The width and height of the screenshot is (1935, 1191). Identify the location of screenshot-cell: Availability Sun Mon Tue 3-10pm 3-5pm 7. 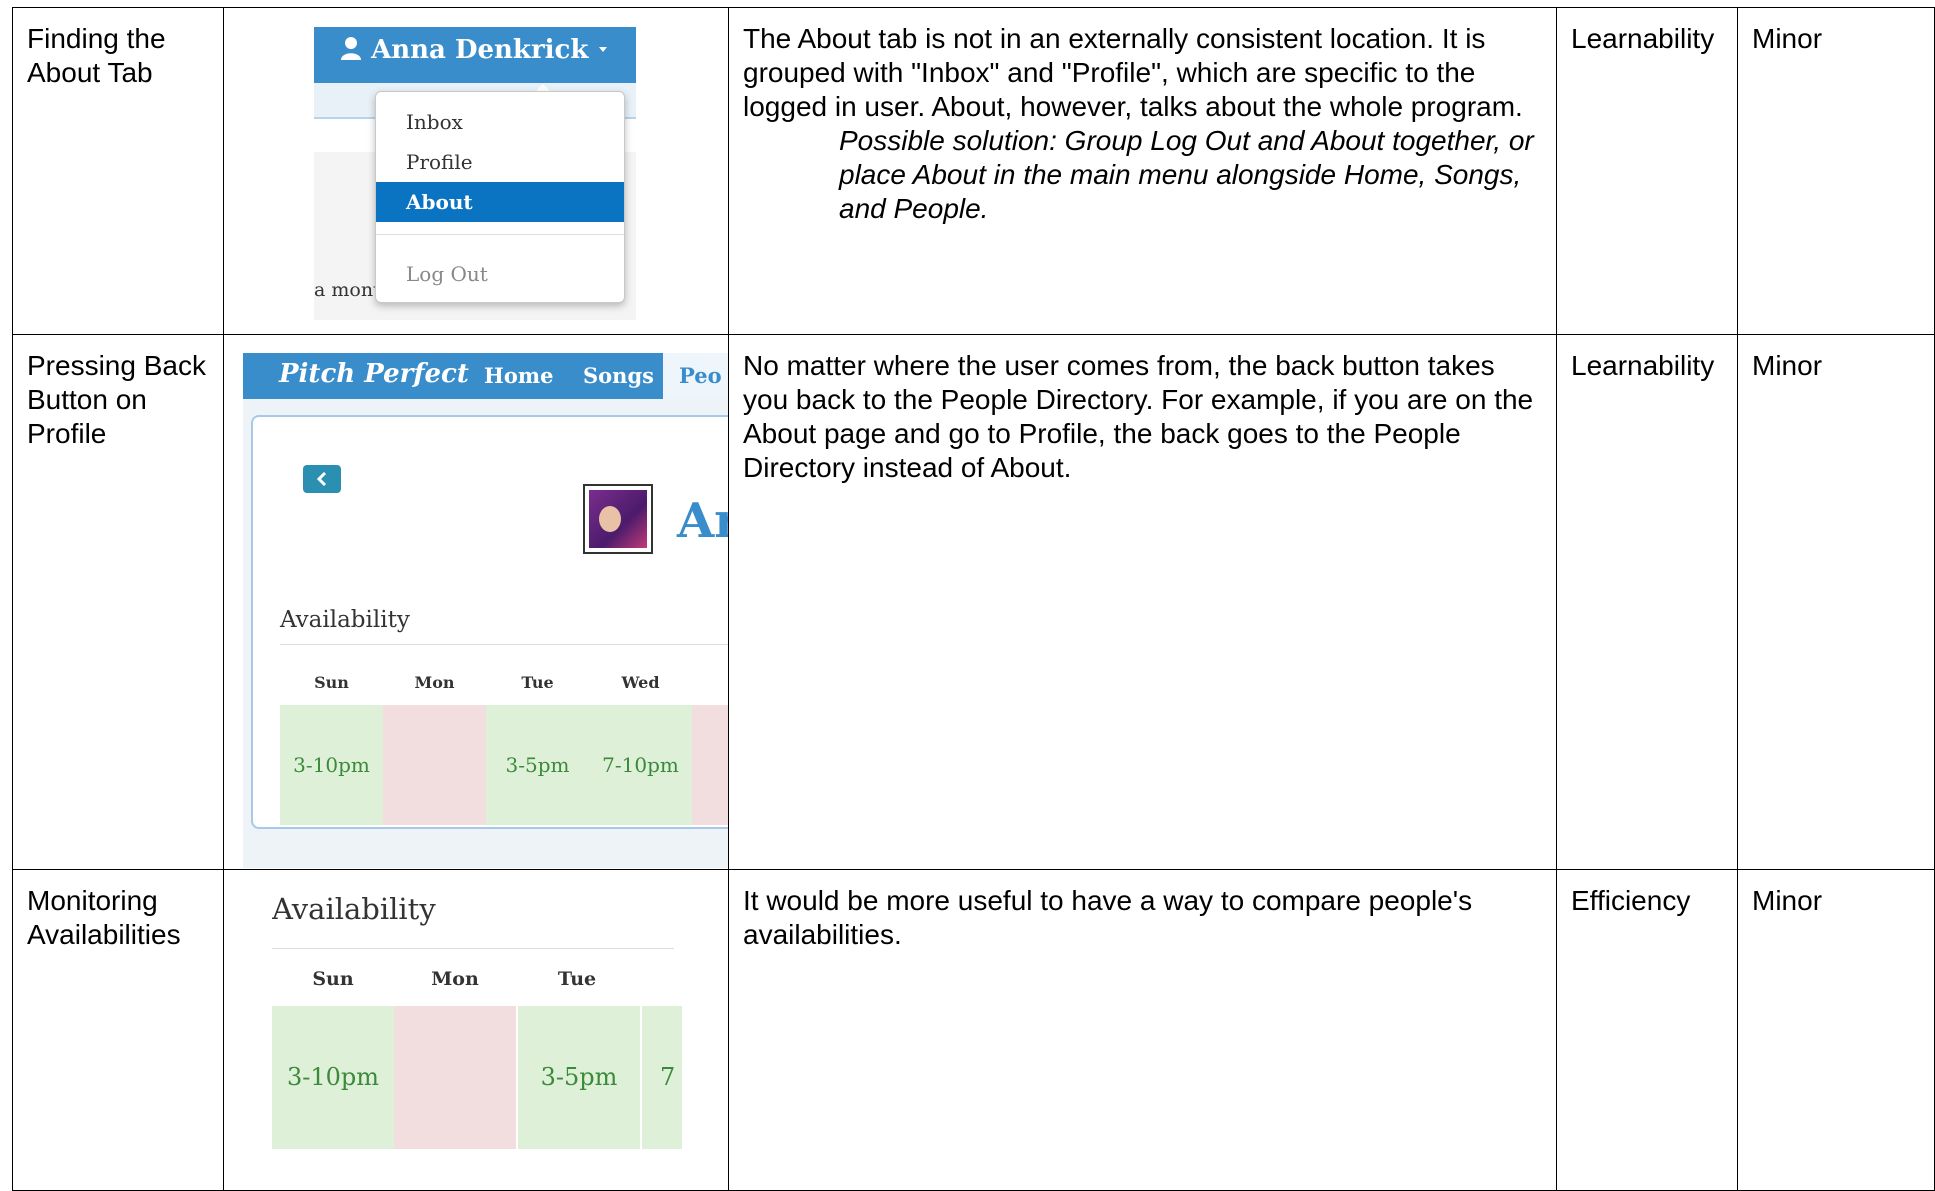
(476, 1030).